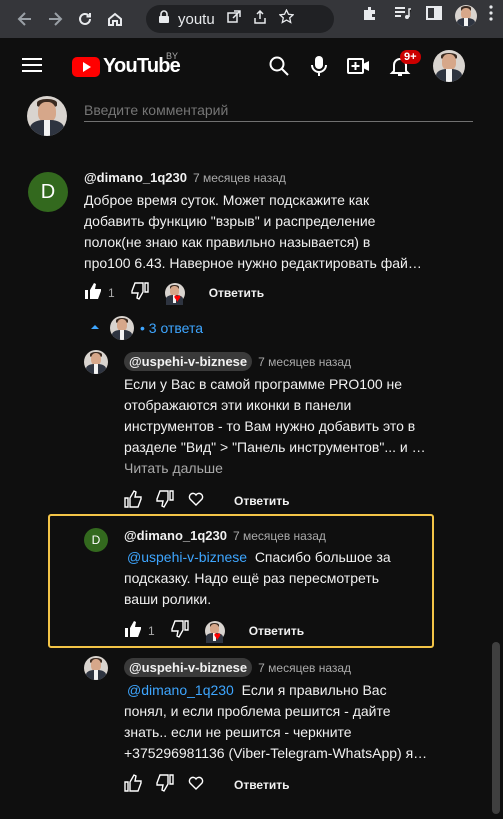 The width and height of the screenshot is (503, 819). What do you see at coordinates (126, 64) in the screenshot?
I see `youtube-logo: YouTube BY` at bounding box center [126, 64].